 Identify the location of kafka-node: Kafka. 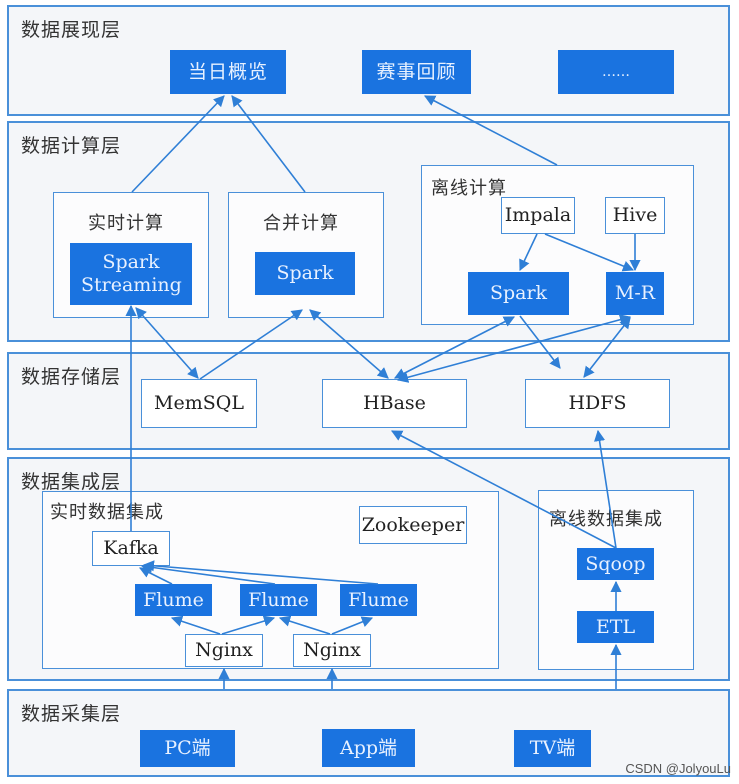
(131, 548).